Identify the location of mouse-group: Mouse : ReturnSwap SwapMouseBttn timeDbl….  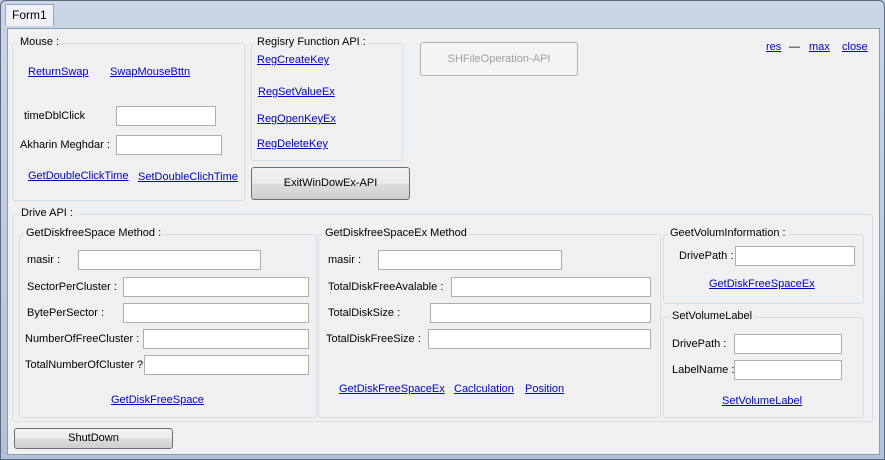
(128, 118).